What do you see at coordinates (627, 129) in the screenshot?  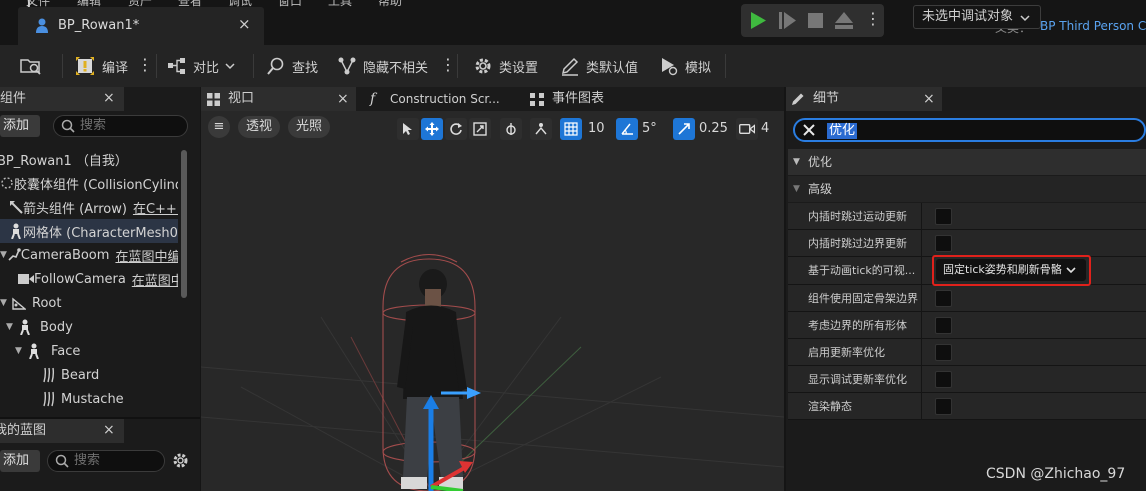 I see `rotation-snap-toggle` at bounding box center [627, 129].